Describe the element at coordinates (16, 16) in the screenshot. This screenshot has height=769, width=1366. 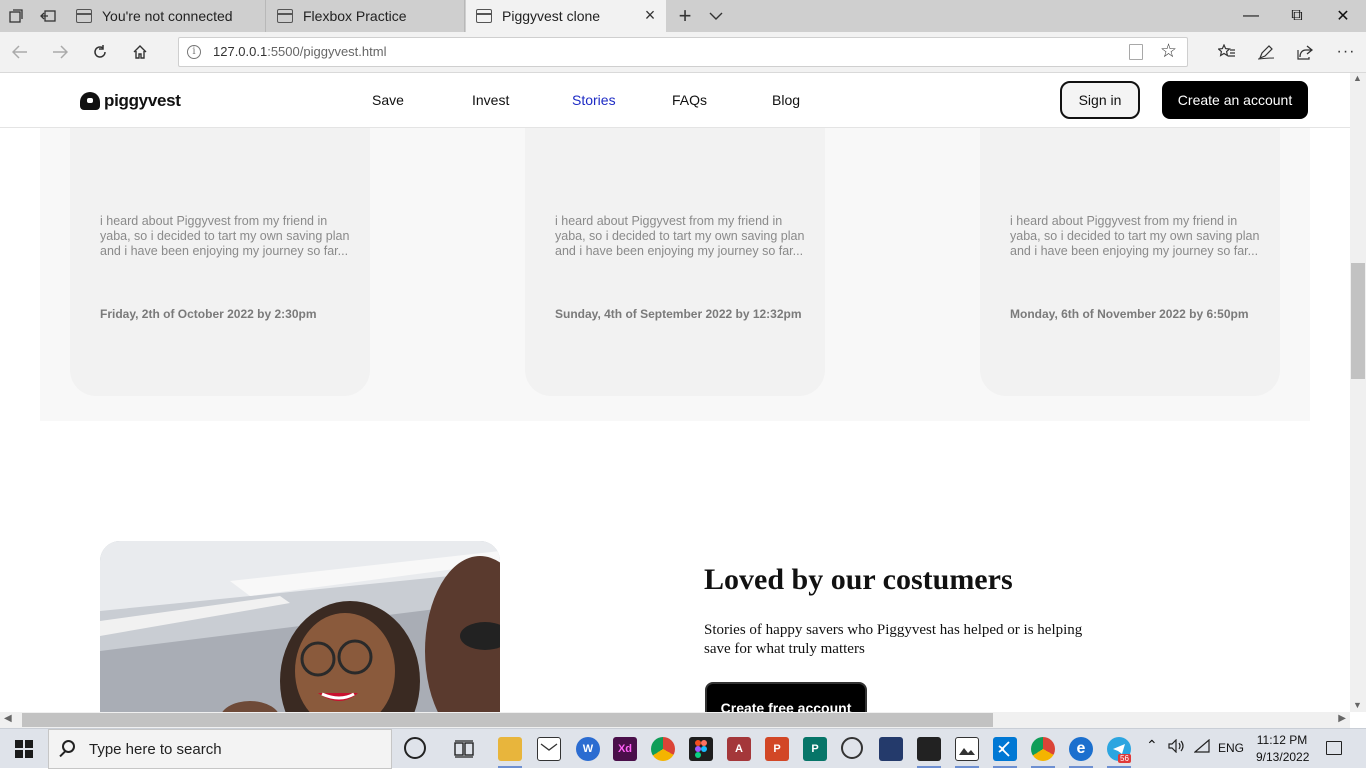
I see `tab-actions-icon` at that location.